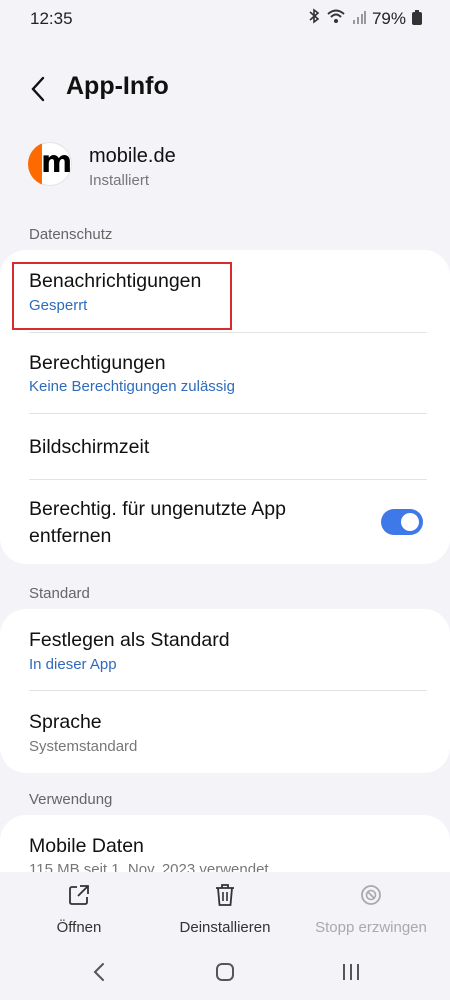 This screenshot has width=450, height=1000. I want to click on battery-percent: 79%, so click(388, 18).